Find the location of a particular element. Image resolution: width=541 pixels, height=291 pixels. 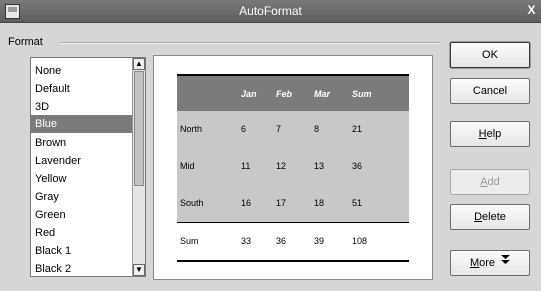

row-label: North is located at coordinates (191, 129).